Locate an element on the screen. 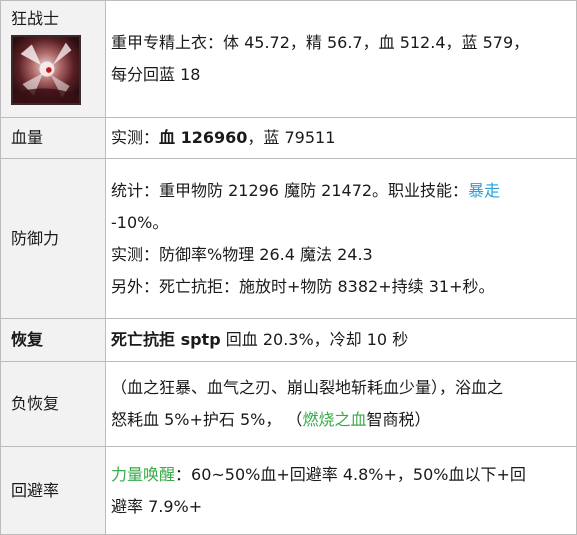  gear-line-2: 每分回蓝 18 is located at coordinates (156, 74).